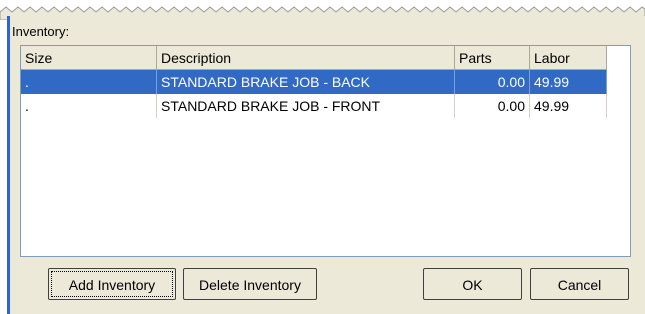  Describe the element at coordinates (112, 284) in the screenshot. I see `add-inventory-button: Add Inventory` at that location.